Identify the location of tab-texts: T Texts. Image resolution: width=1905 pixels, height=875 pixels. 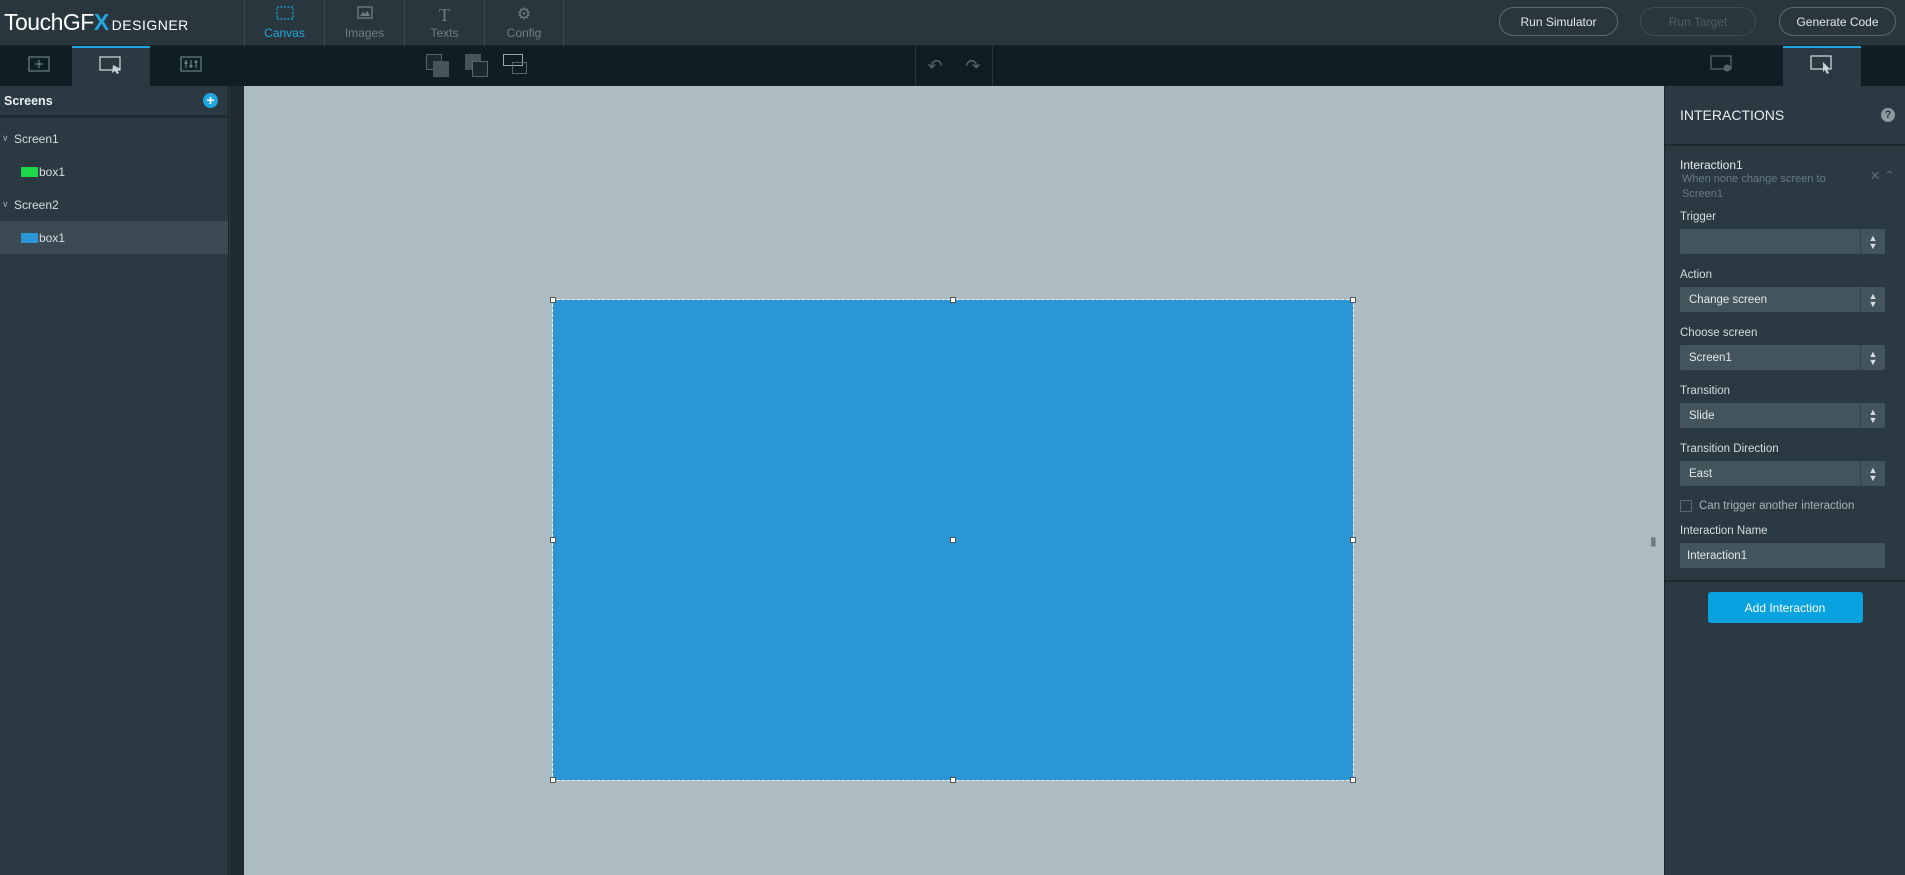
(444, 23).